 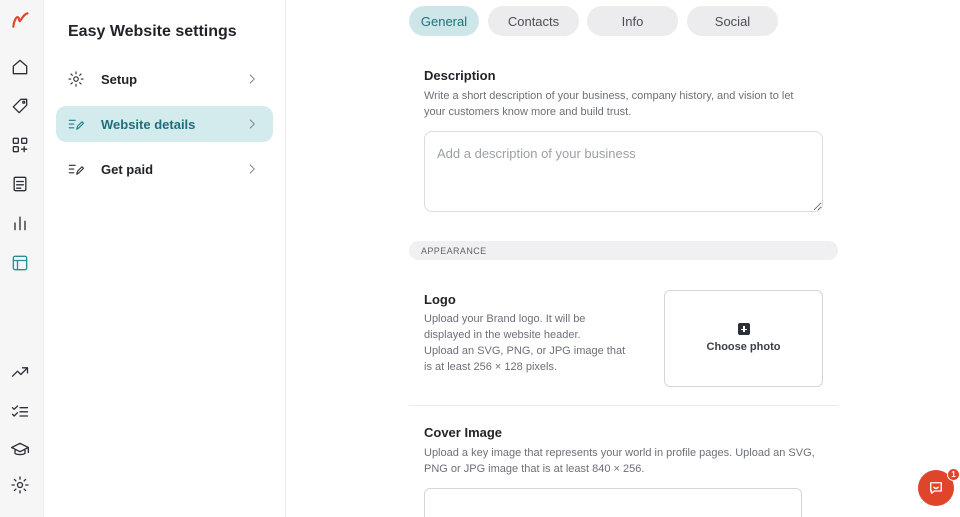 I want to click on tab-contacts: Contacts, so click(x=533, y=21).